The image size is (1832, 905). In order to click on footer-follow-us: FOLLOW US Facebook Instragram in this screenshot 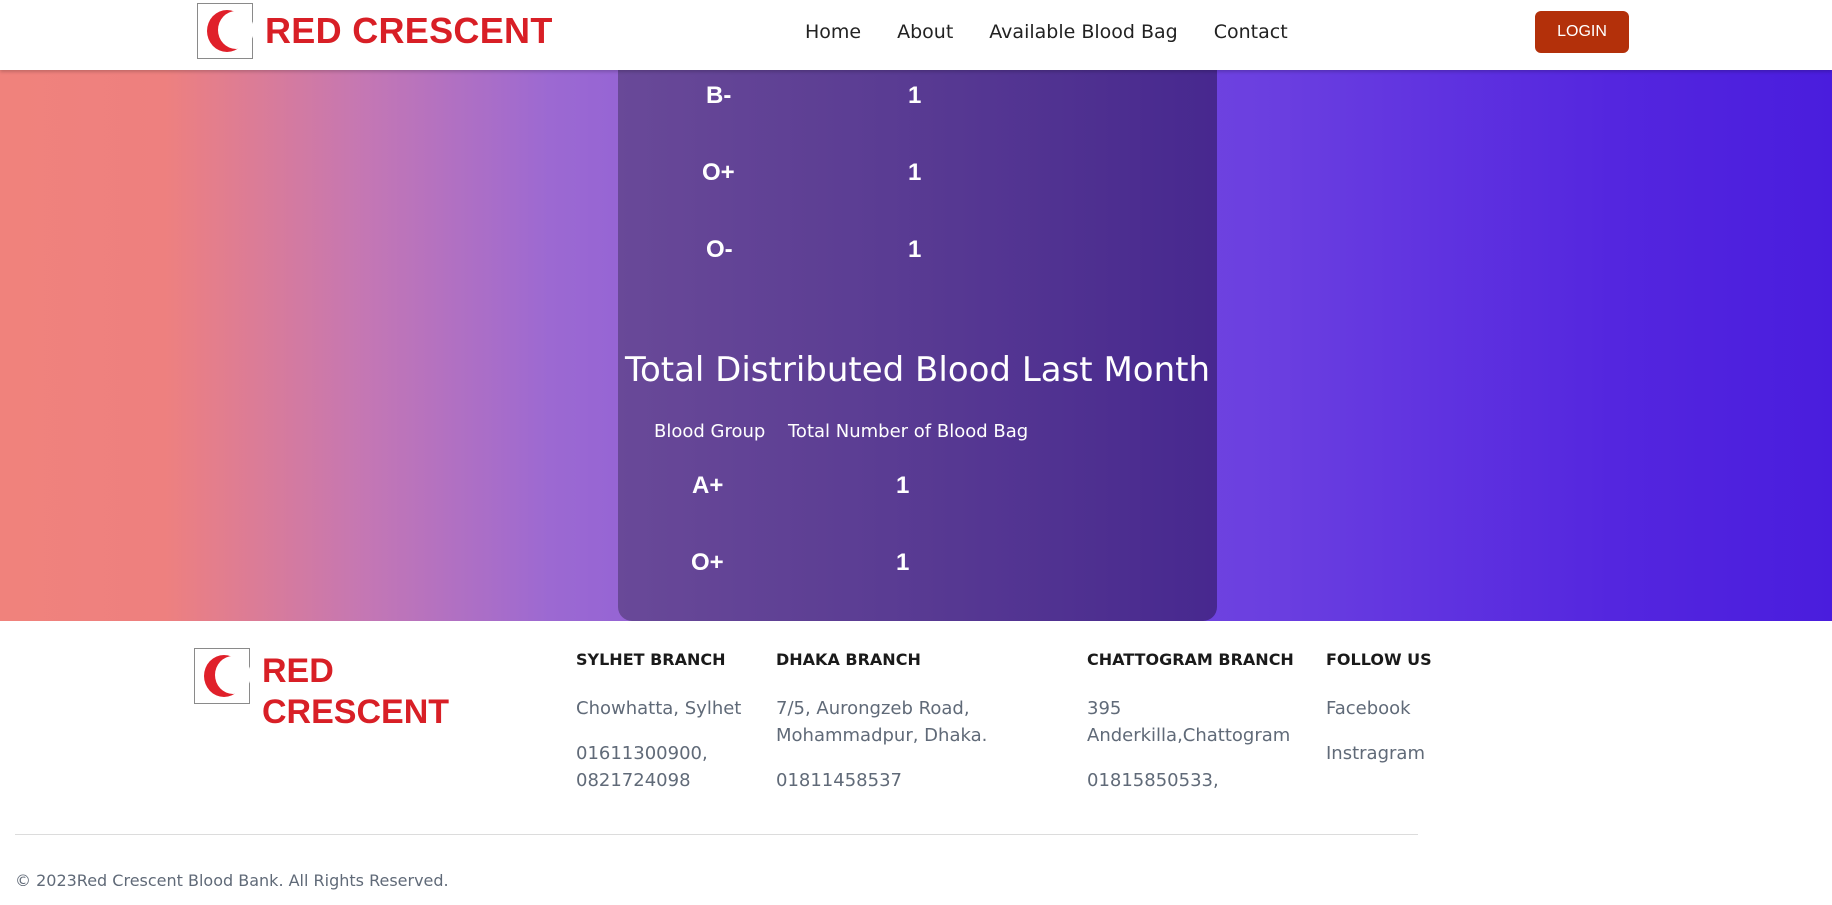, I will do `click(1379, 708)`.